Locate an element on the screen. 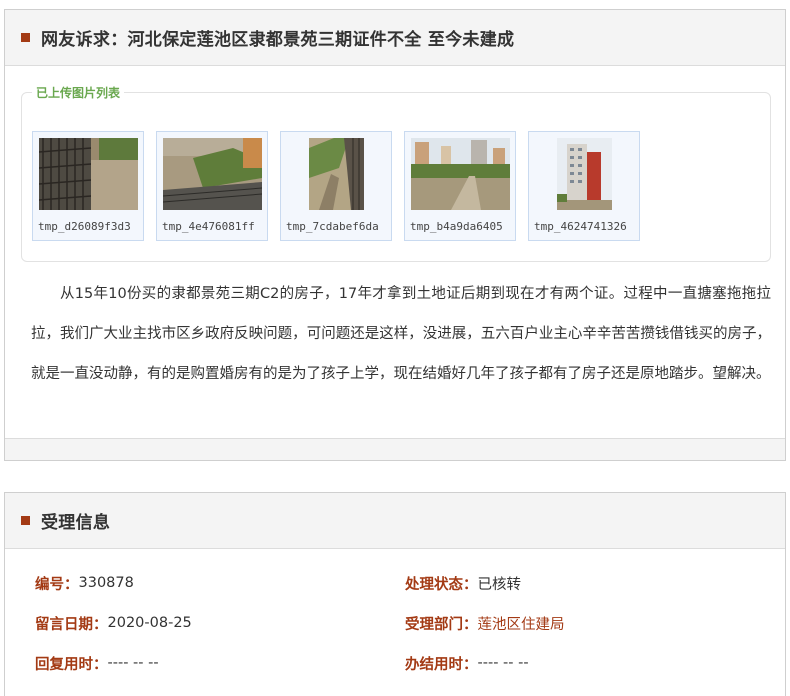  complaint-header: 网友诉求：河北保定莲池区隶都景苑三期证件不全 至今未建成 is located at coordinates (395, 38).